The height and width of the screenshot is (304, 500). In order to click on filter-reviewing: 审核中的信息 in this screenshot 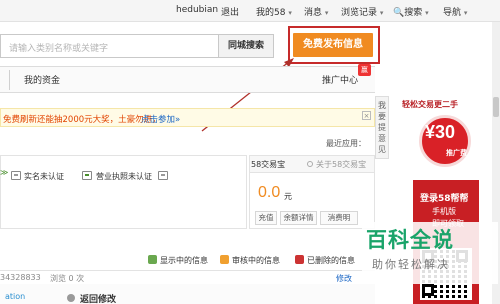, I will do `click(256, 260)`.